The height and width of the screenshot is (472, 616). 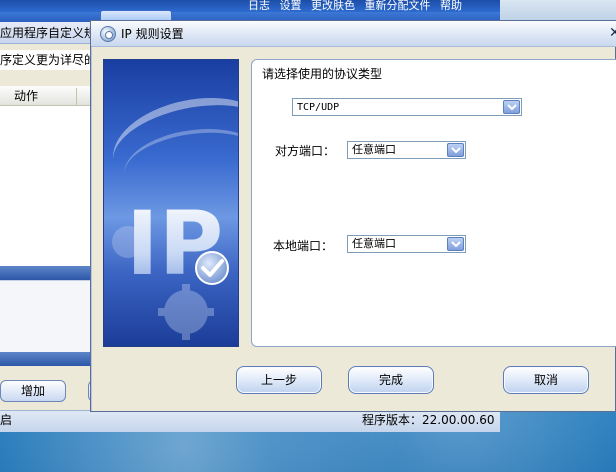 What do you see at coordinates (612, 33) in the screenshot?
I see `close-icon: ✕` at bounding box center [612, 33].